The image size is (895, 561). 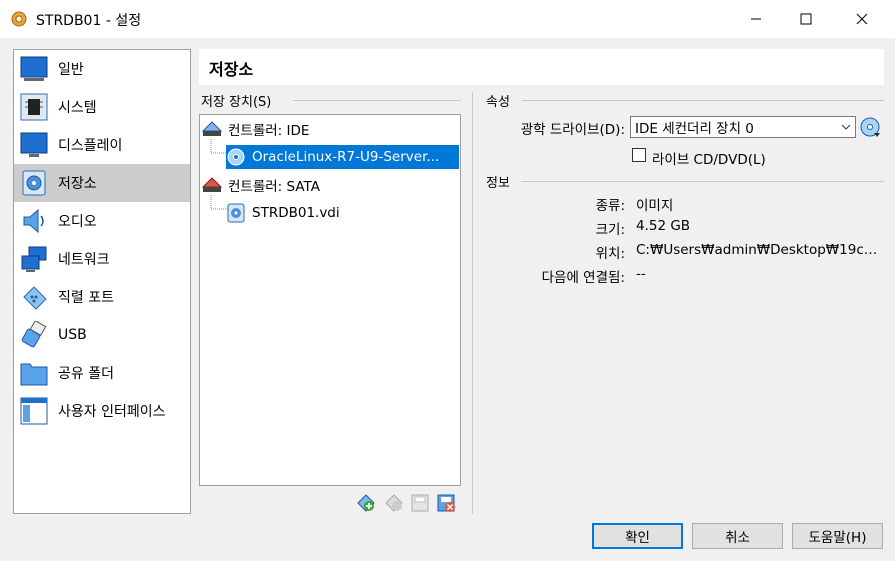 What do you see at coordinates (498, 102) in the screenshot?
I see `attributes-group-label: 속성` at bounding box center [498, 102].